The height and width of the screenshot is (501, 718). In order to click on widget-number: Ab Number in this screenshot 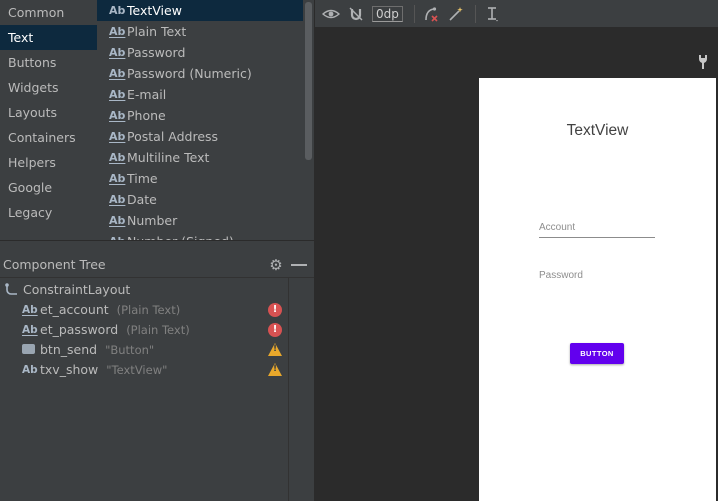, I will do `click(200, 220)`.